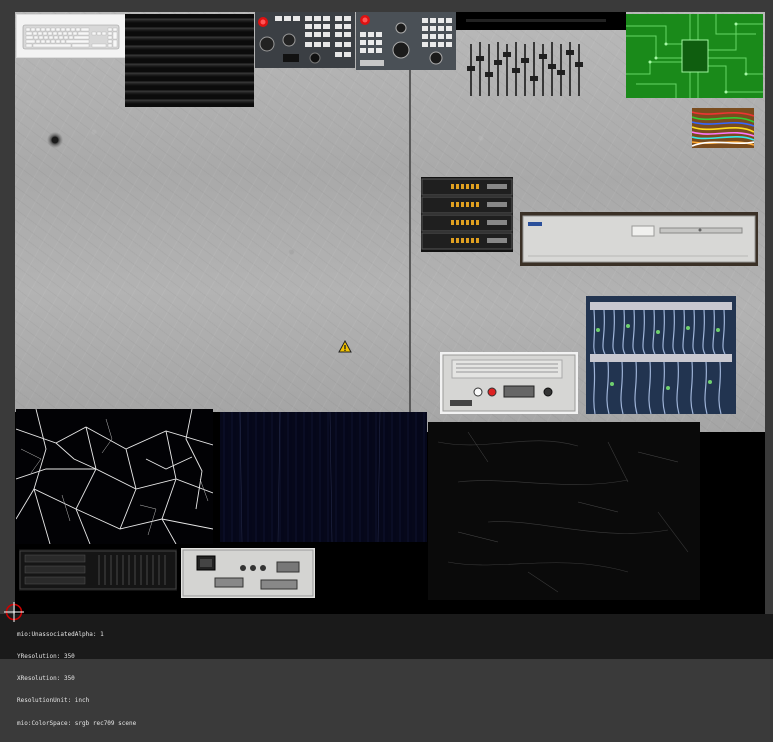 The height and width of the screenshot is (742, 773). What do you see at coordinates (71, 36) in the screenshot?
I see `keyboard-texture` at bounding box center [71, 36].